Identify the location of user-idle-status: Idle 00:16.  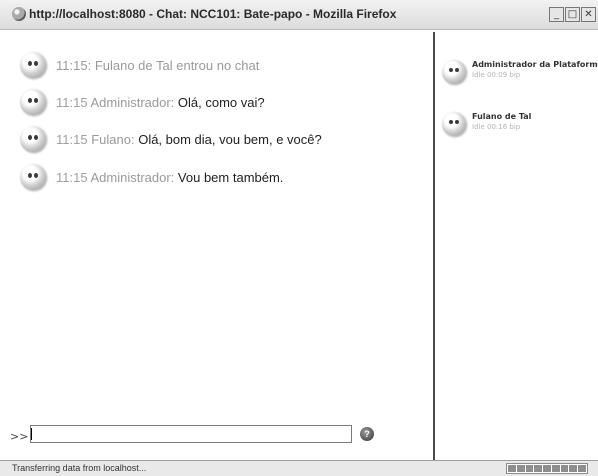
(490, 127).